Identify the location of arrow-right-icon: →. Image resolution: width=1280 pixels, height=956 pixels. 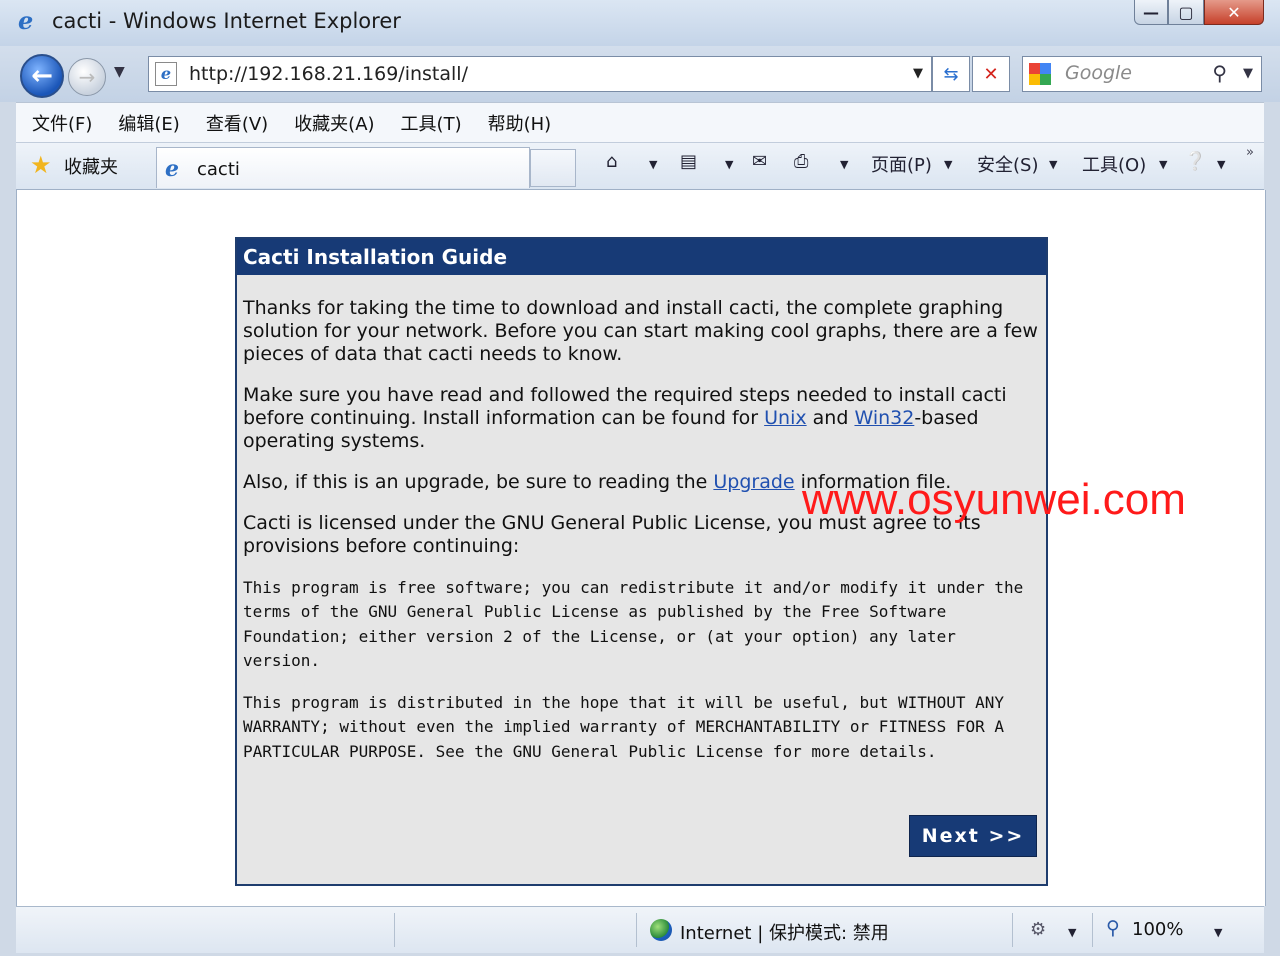
(87, 77).